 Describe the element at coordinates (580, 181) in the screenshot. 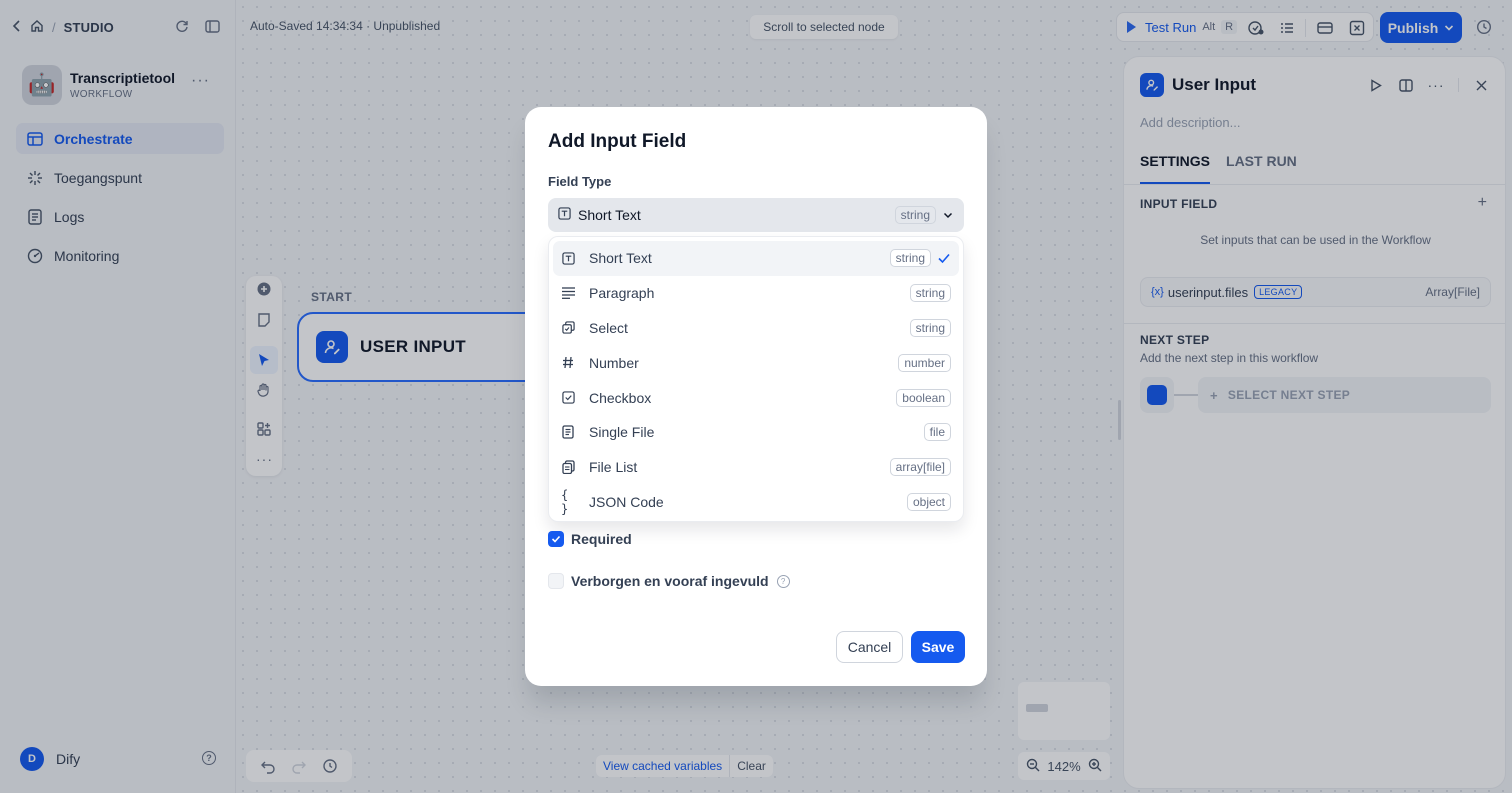

I see `field-type-label: Field Type` at that location.